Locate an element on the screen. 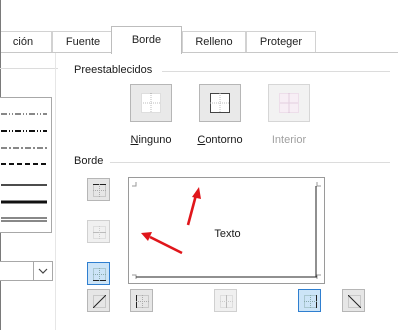 Image resolution: width=398 pixels, height=335 pixels. presets-title: Preestablecidos is located at coordinates (115, 70).